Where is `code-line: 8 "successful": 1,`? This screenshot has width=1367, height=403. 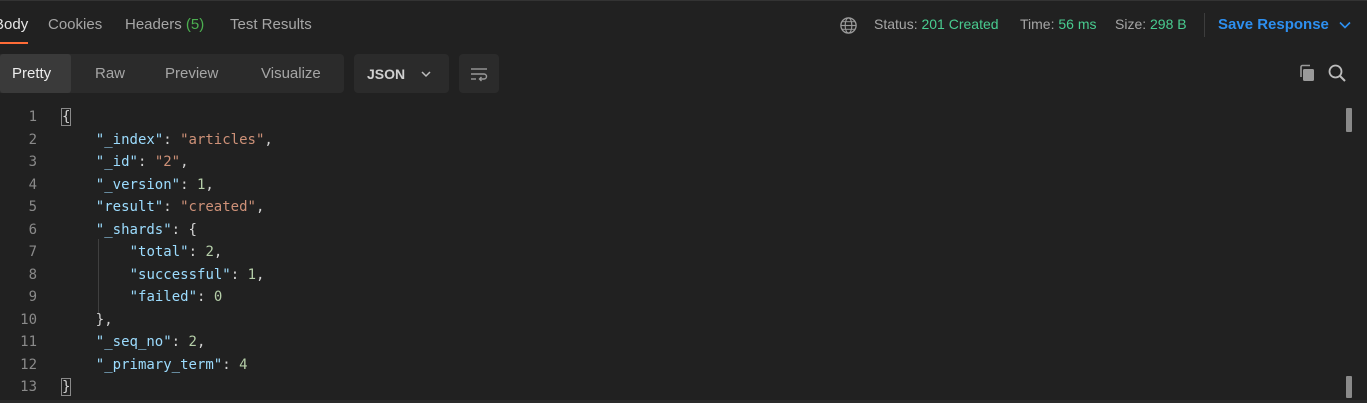 code-line: 8 "successful": 1, is located at coordinates (670, 275).